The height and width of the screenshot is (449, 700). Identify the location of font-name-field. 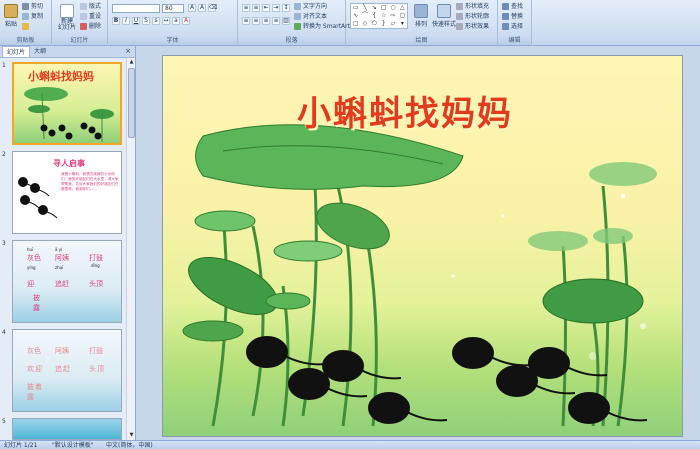
(136, 8).